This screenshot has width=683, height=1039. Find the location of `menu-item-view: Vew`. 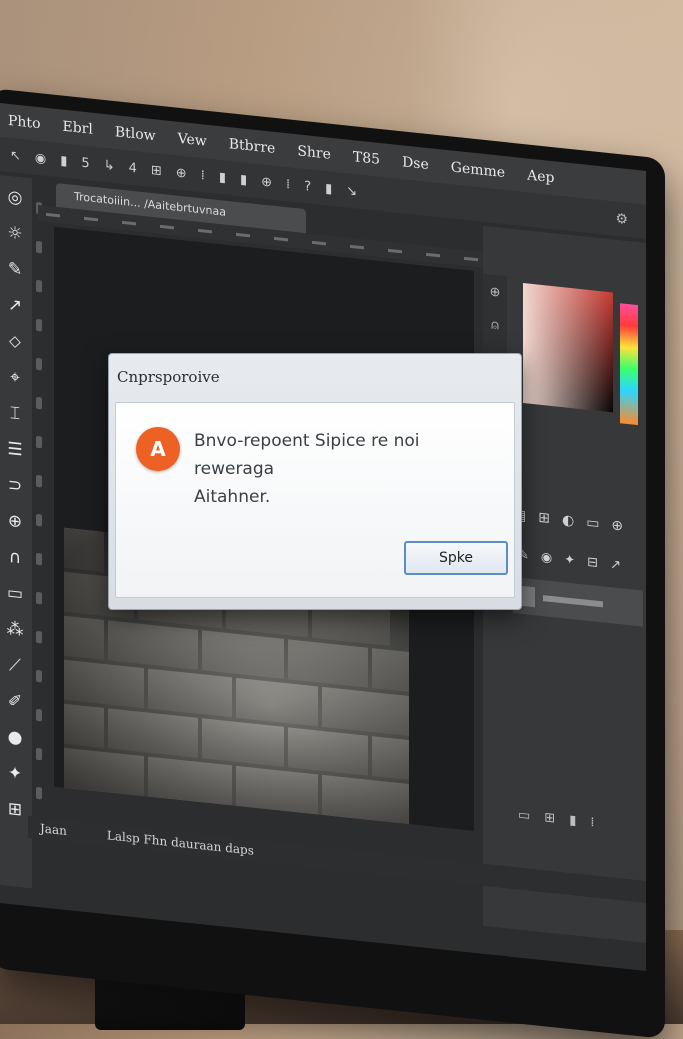

menu-item-view: Vew is located at coordinates (192, 140).